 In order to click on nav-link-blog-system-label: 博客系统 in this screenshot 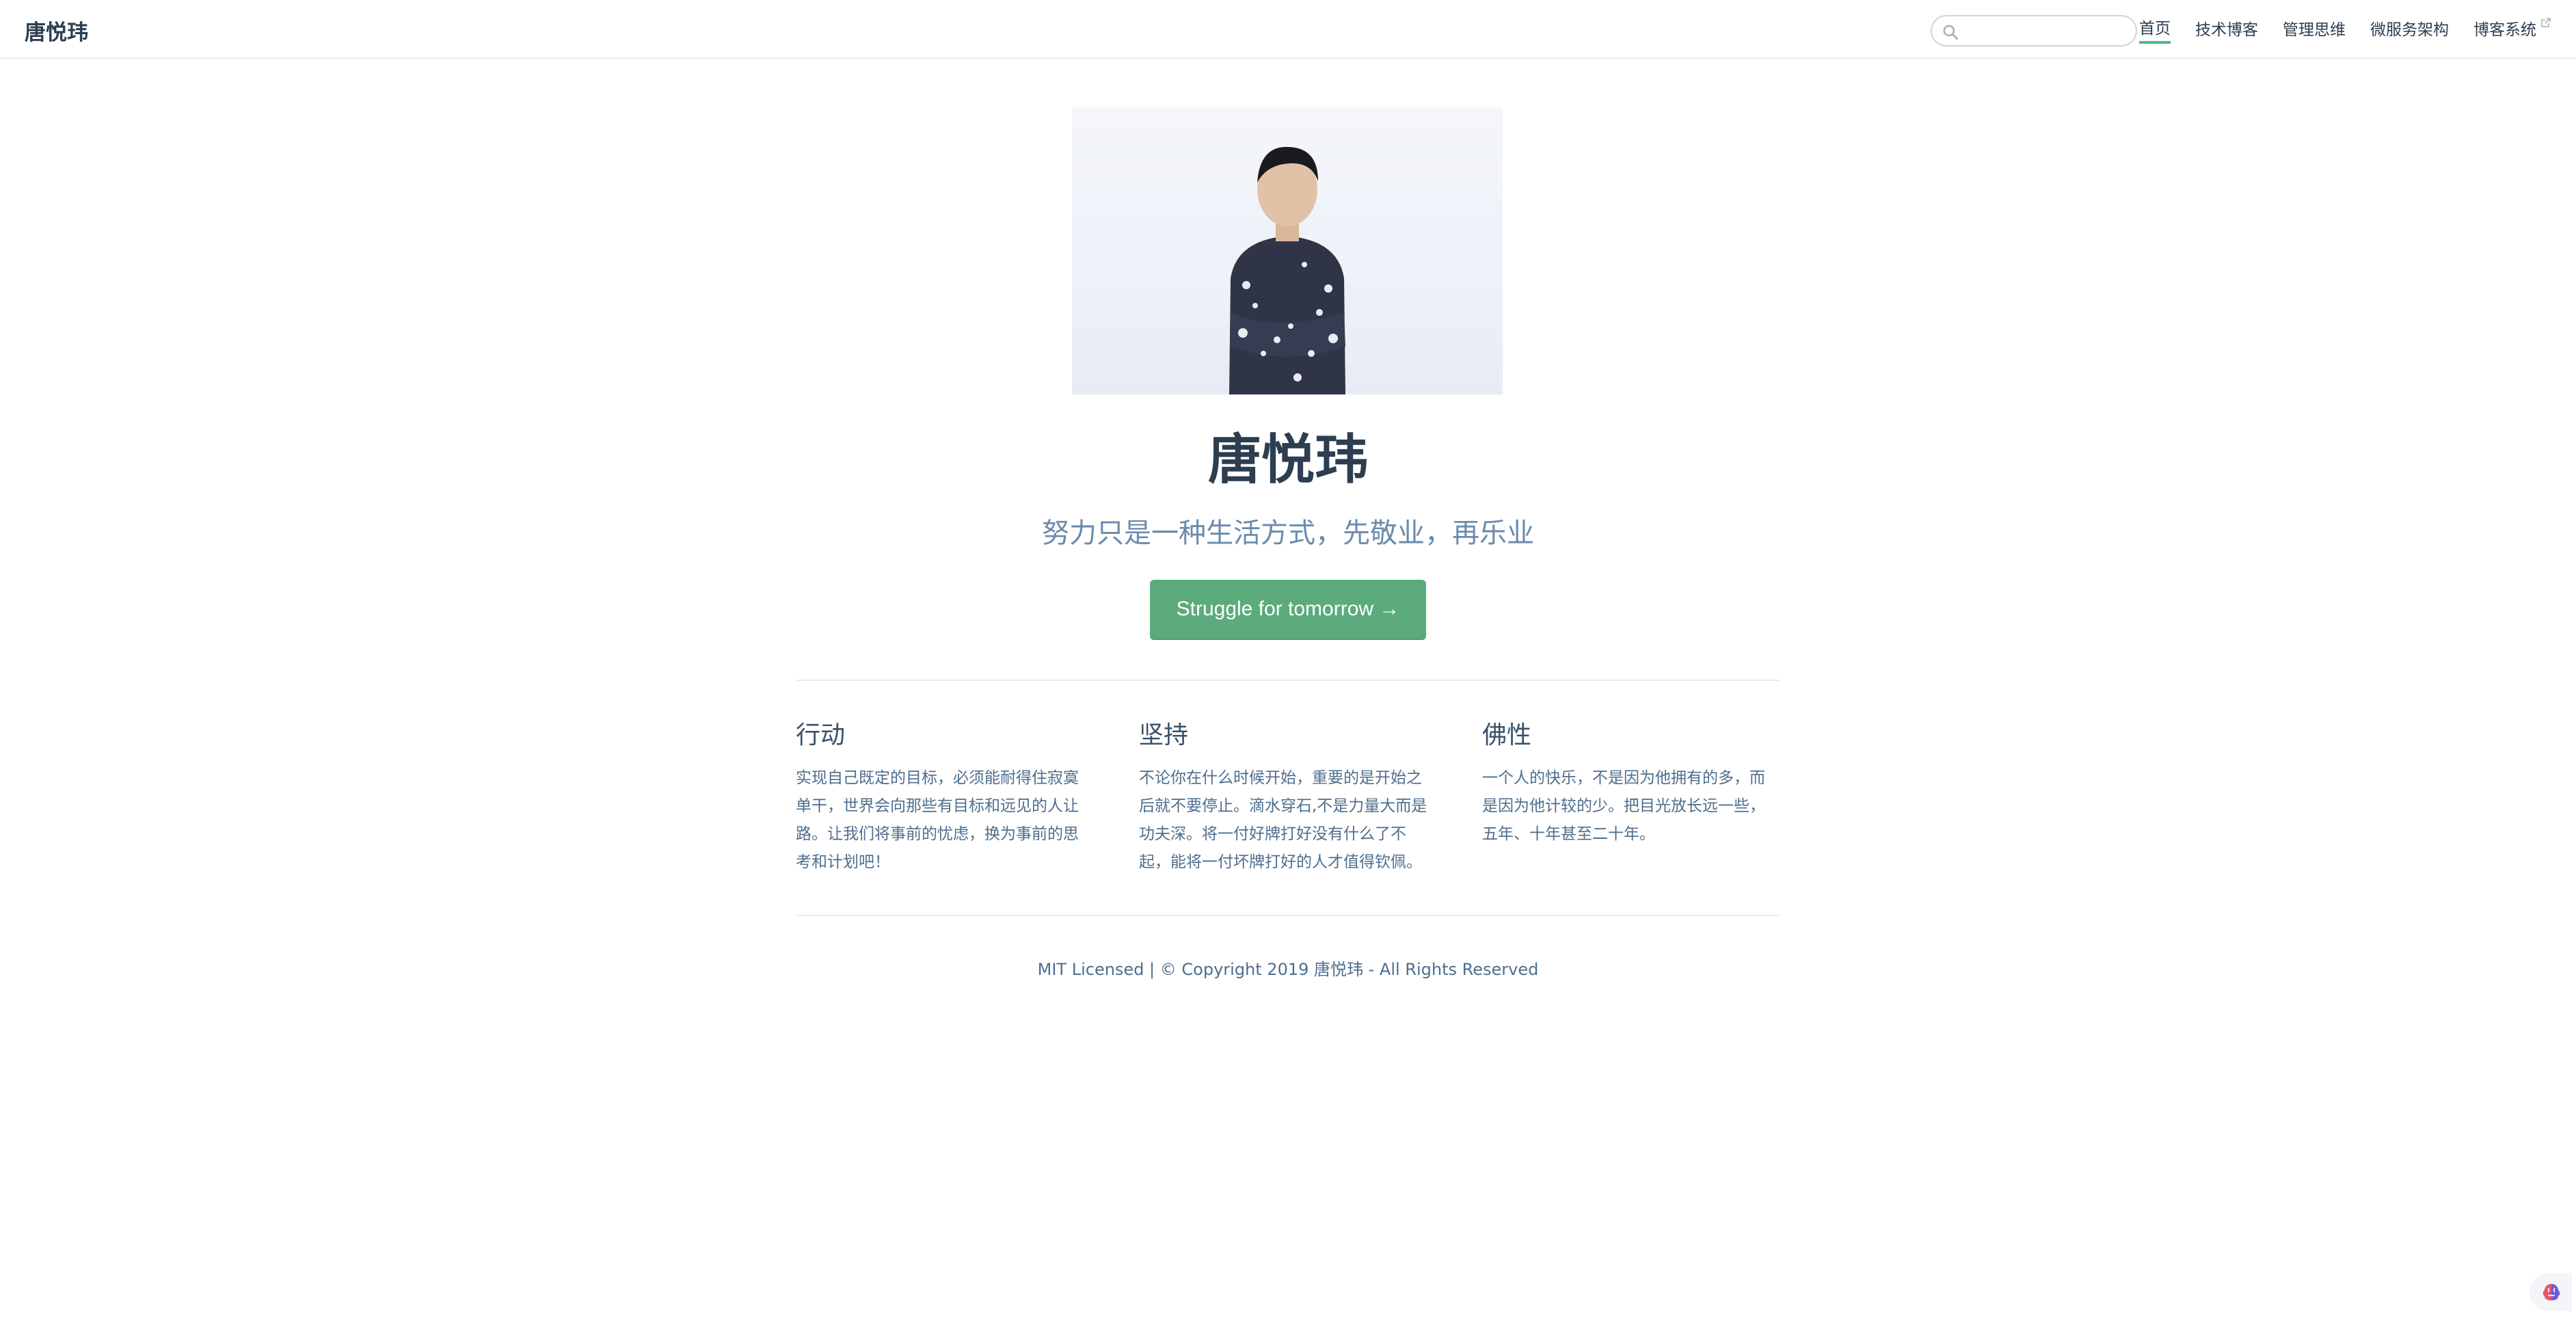, I will do `click(2504, 30)`.